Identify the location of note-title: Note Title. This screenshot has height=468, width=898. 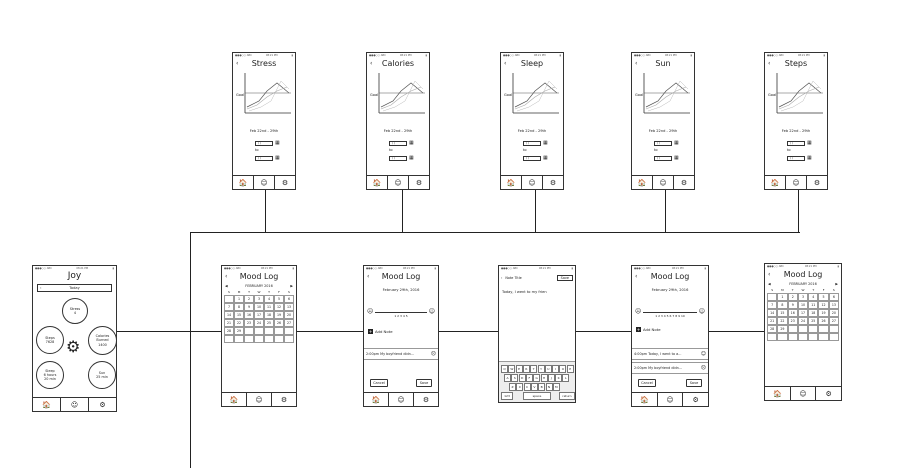
(529, 278).